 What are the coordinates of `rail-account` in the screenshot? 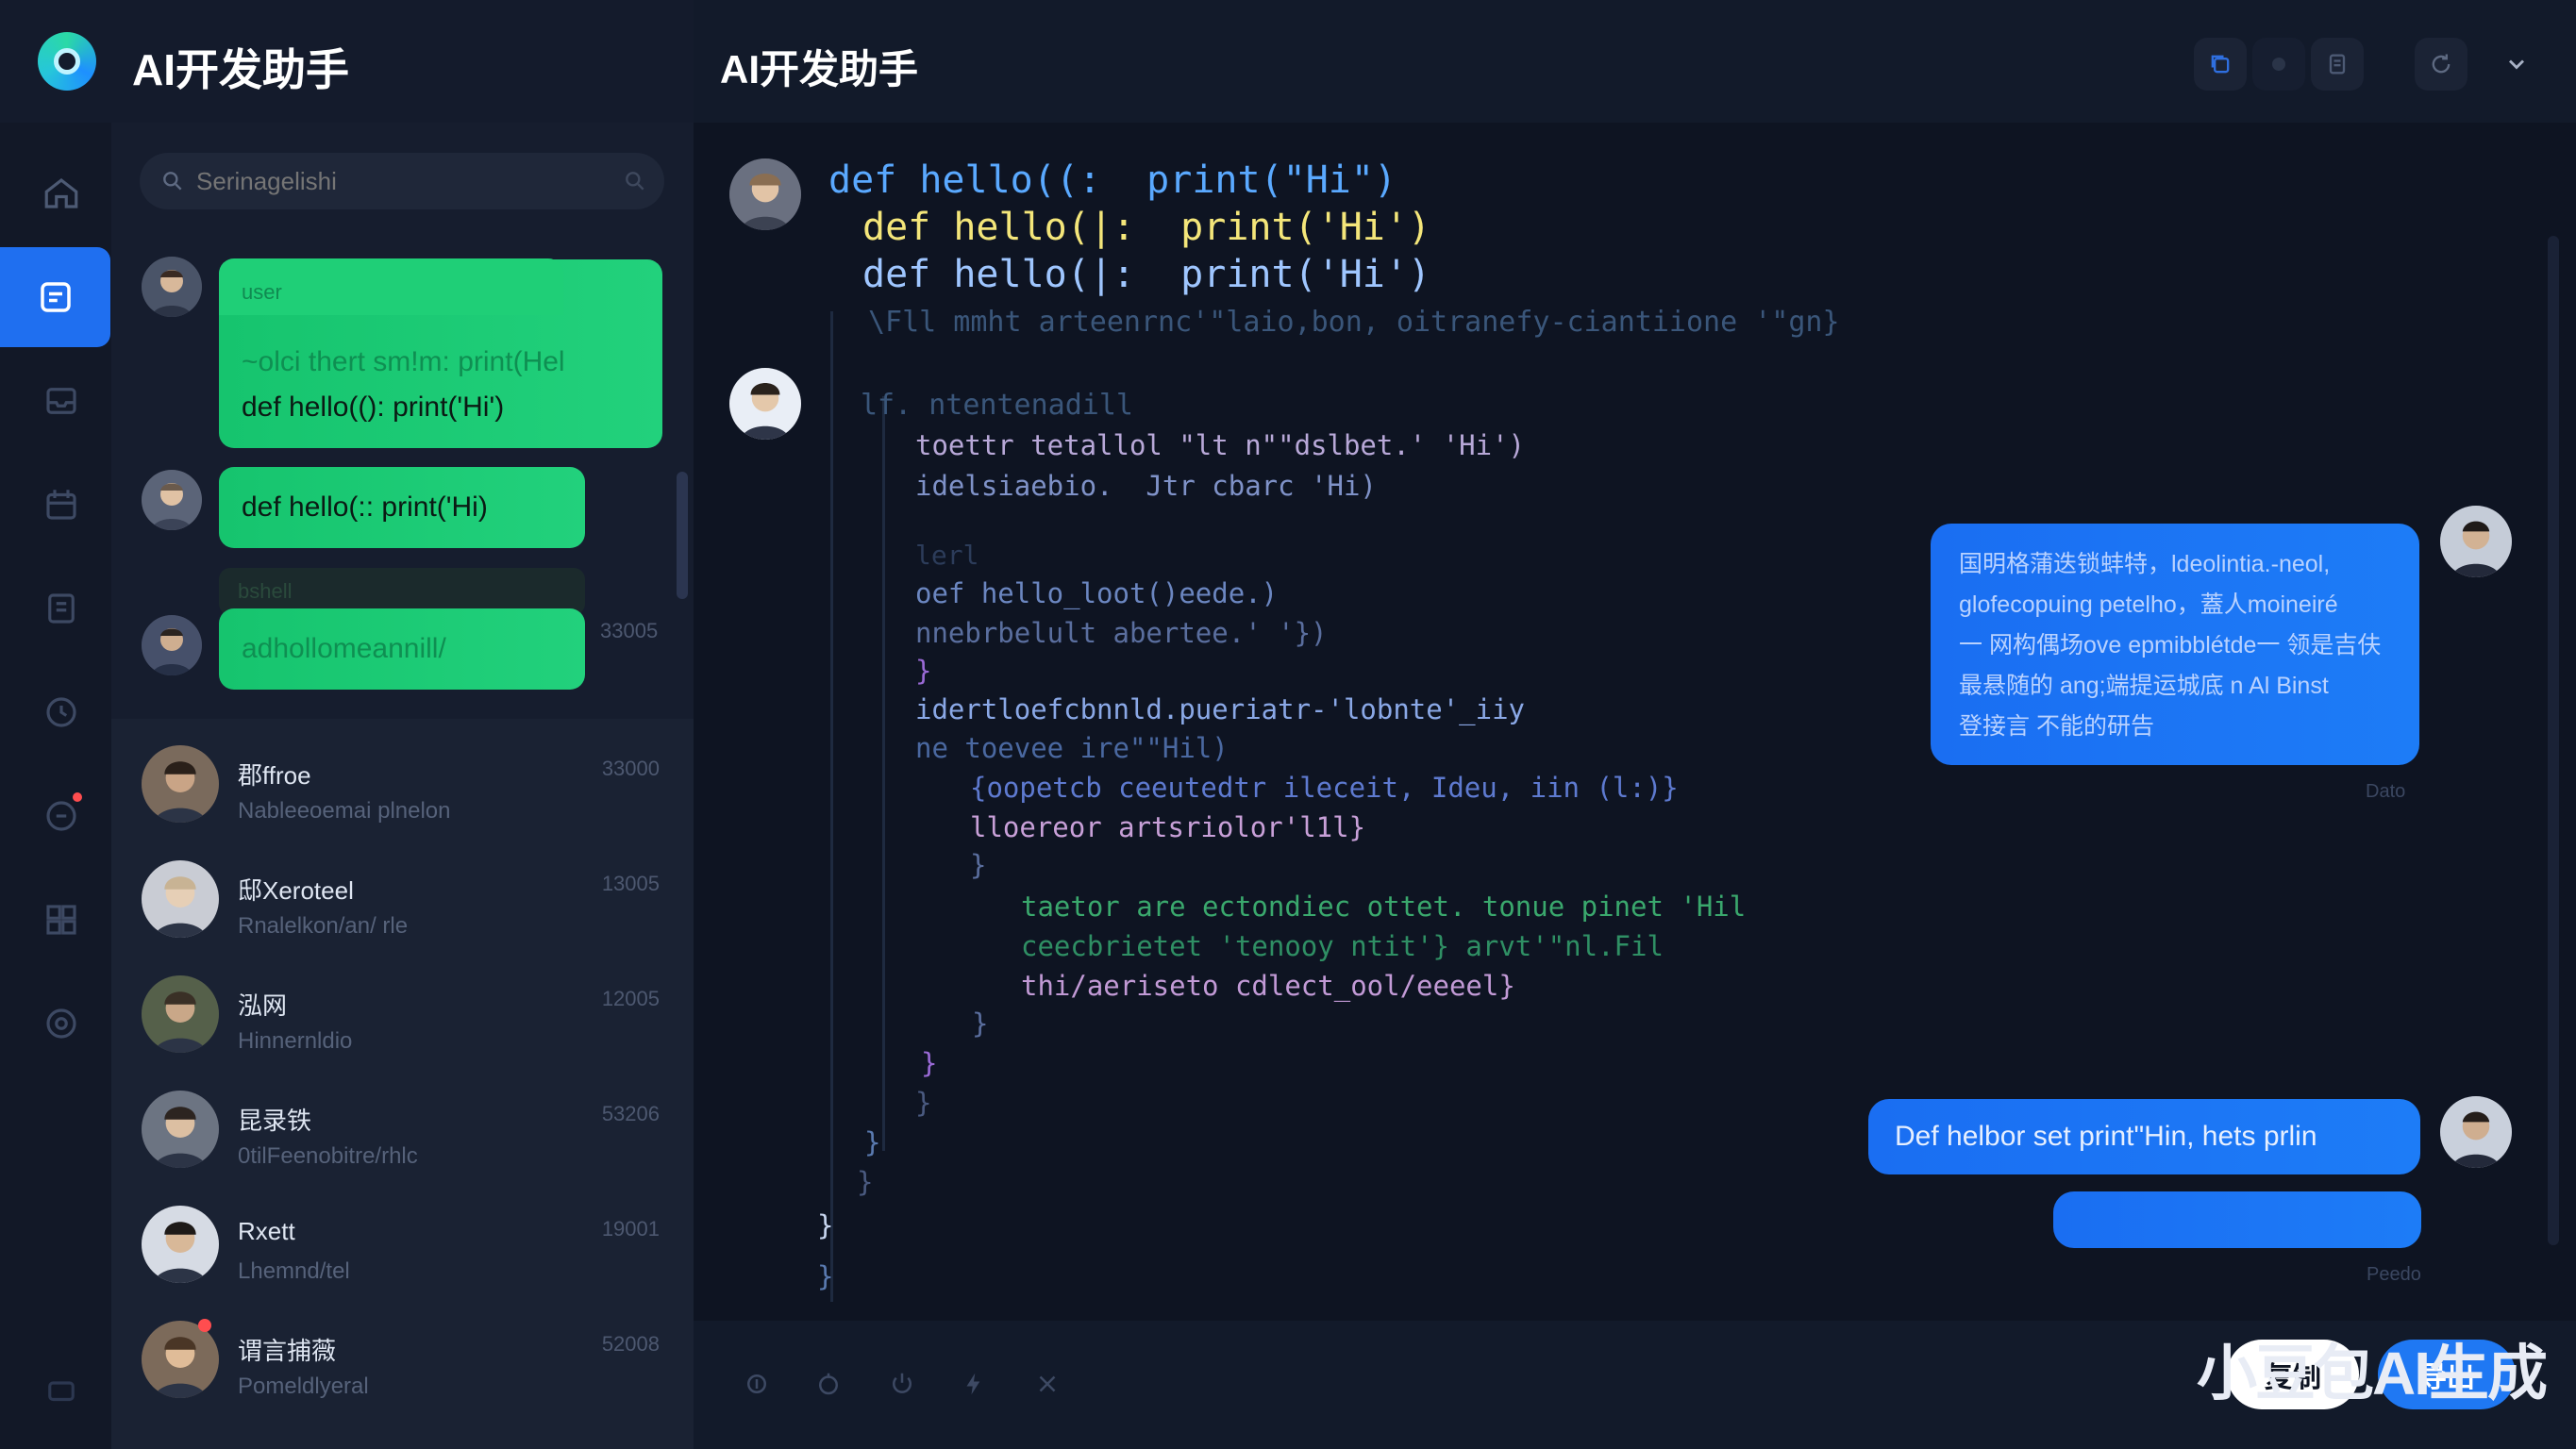 It's located at (60, 1390).